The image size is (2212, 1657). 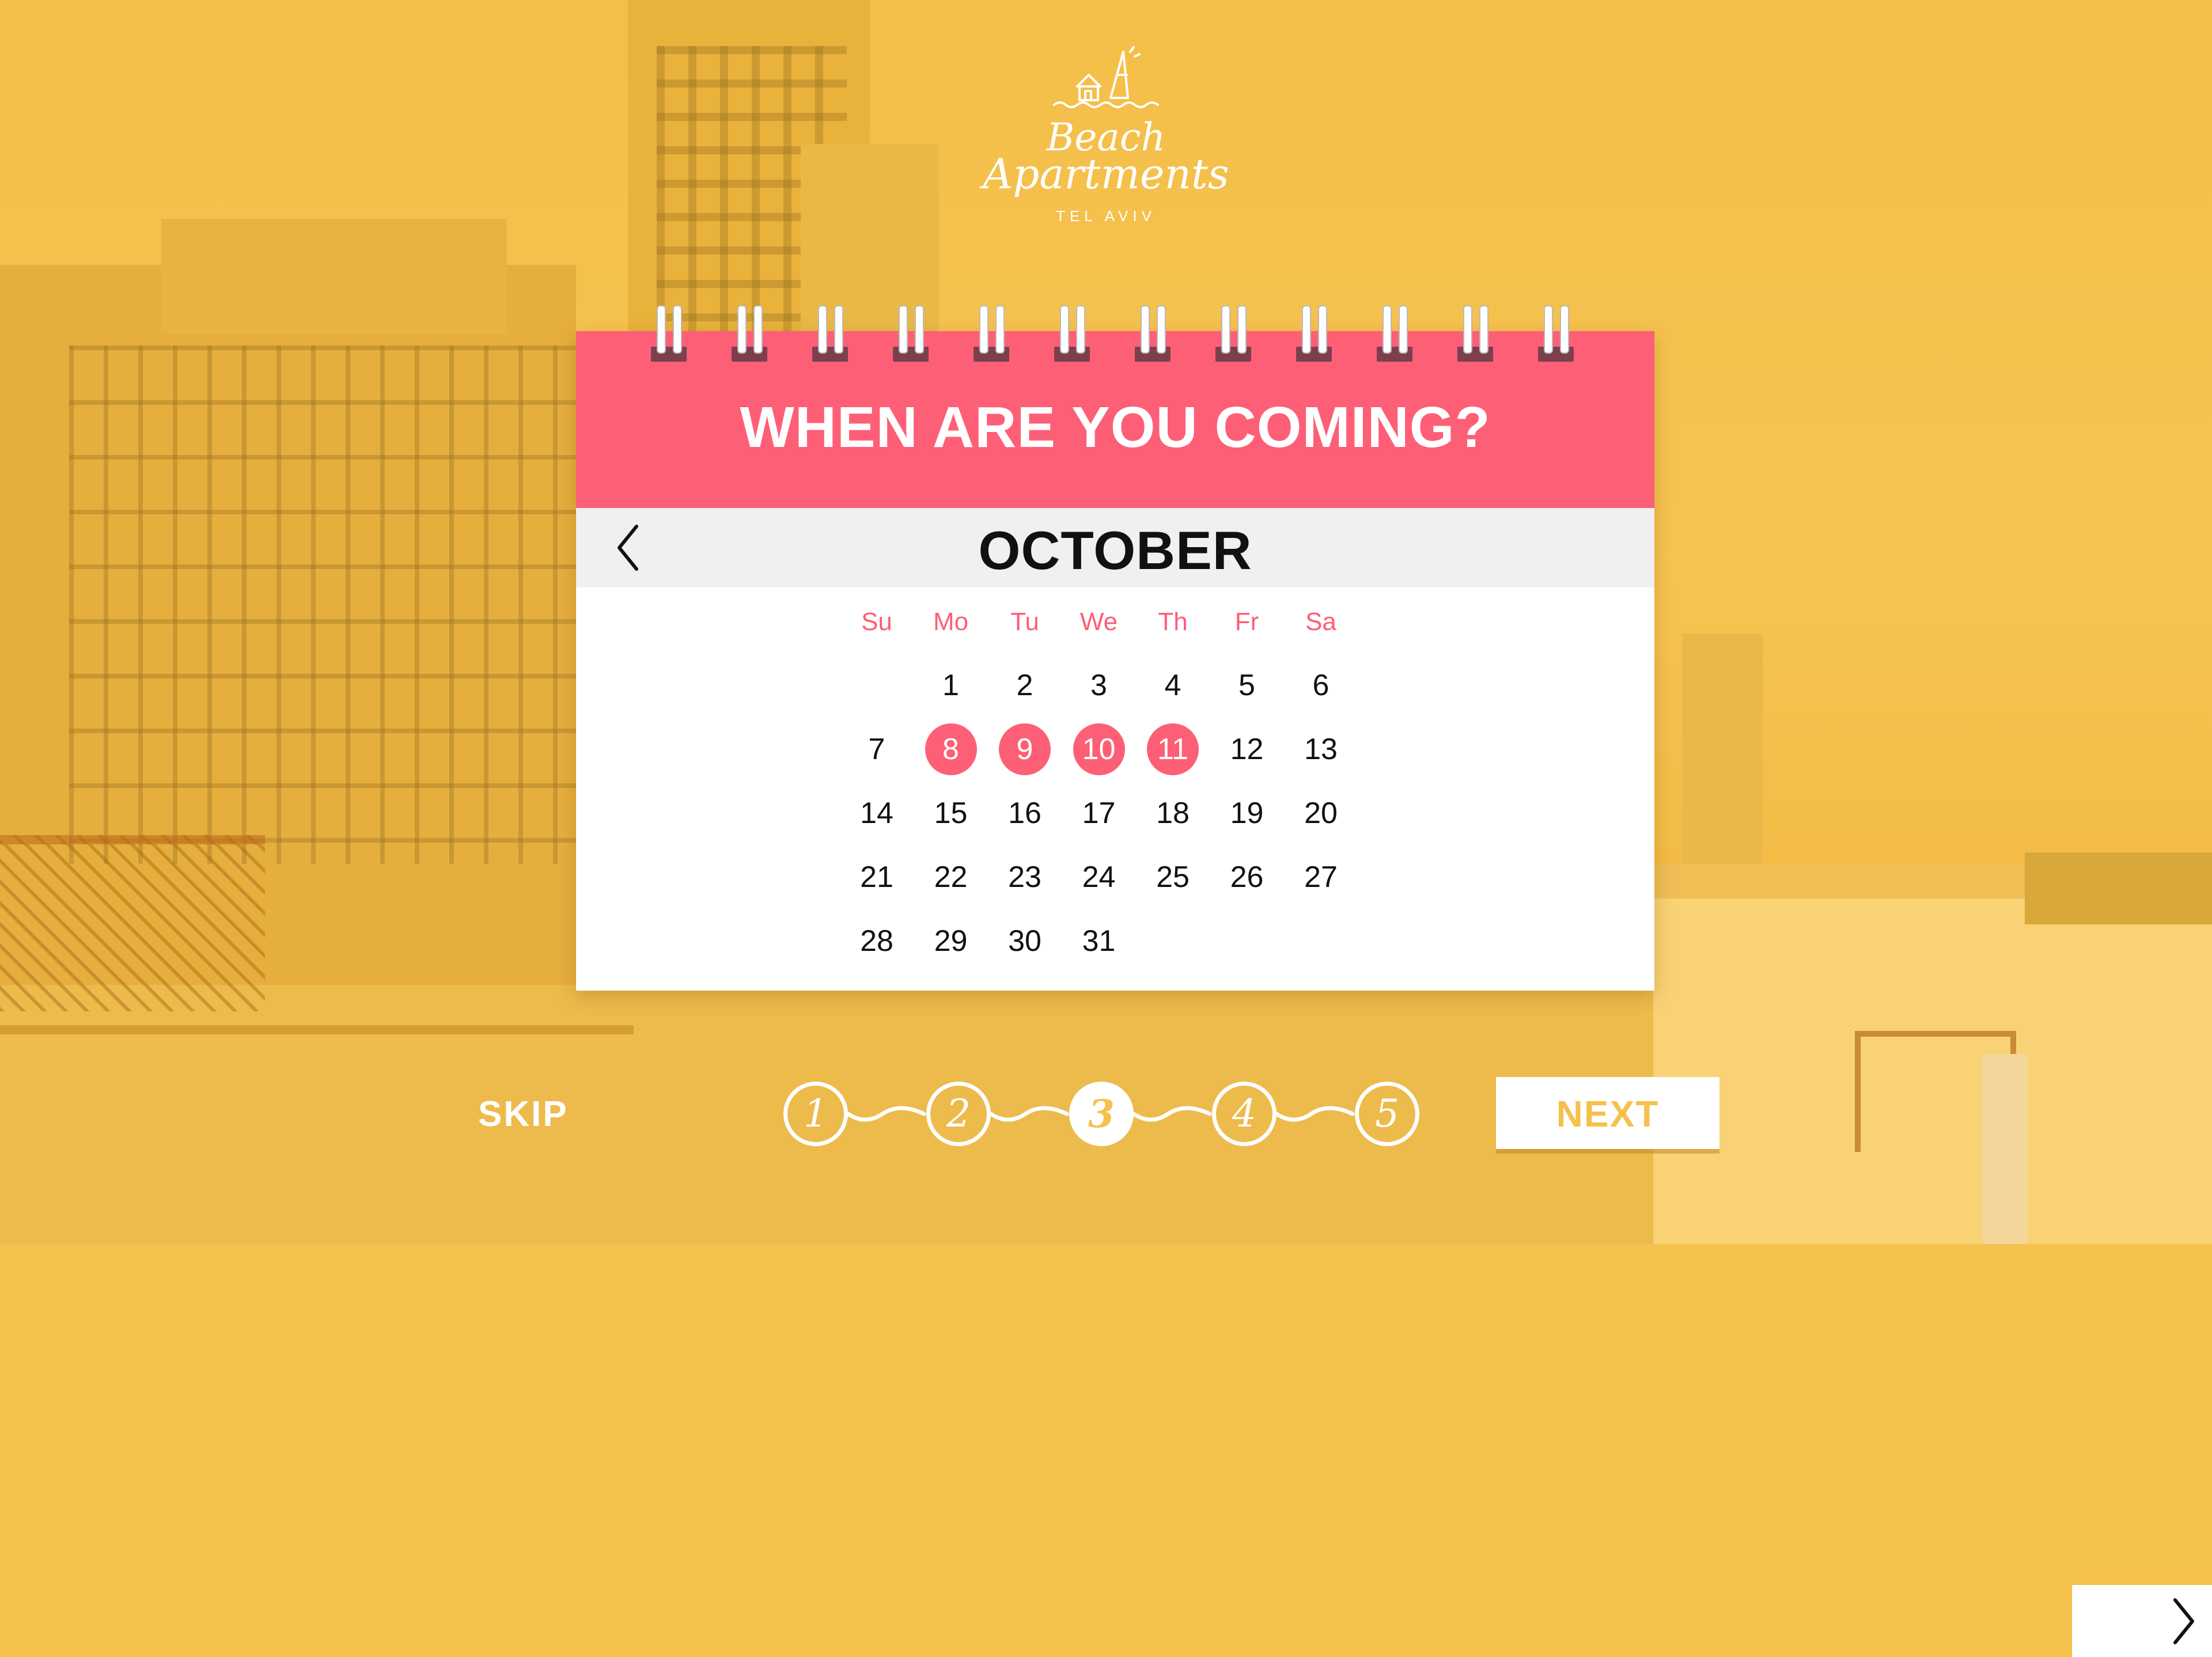 I want to click on calendar-day: 20, so click(x=1321, y=813).